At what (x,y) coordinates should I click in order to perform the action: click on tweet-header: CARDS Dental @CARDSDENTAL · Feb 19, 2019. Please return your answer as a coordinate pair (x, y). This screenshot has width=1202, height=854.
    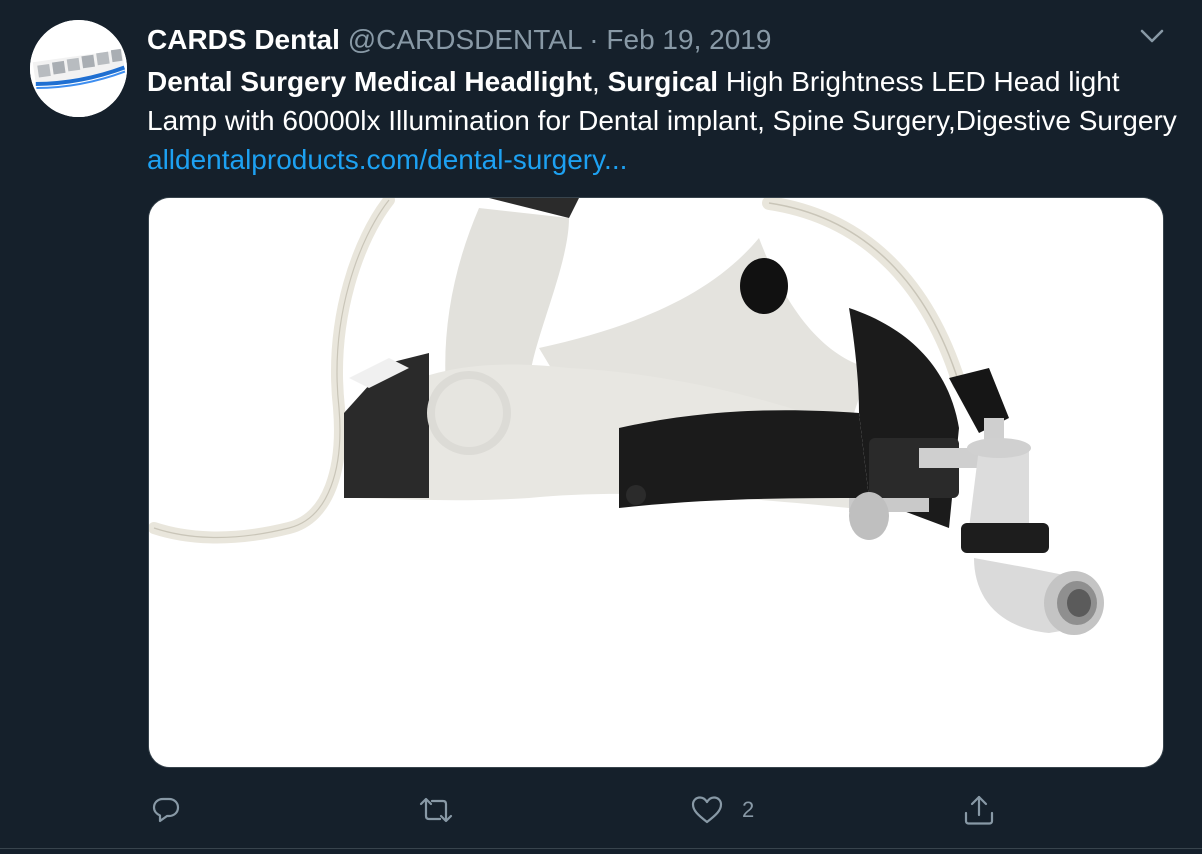
    Looking at the image, I should click on (459, 40).